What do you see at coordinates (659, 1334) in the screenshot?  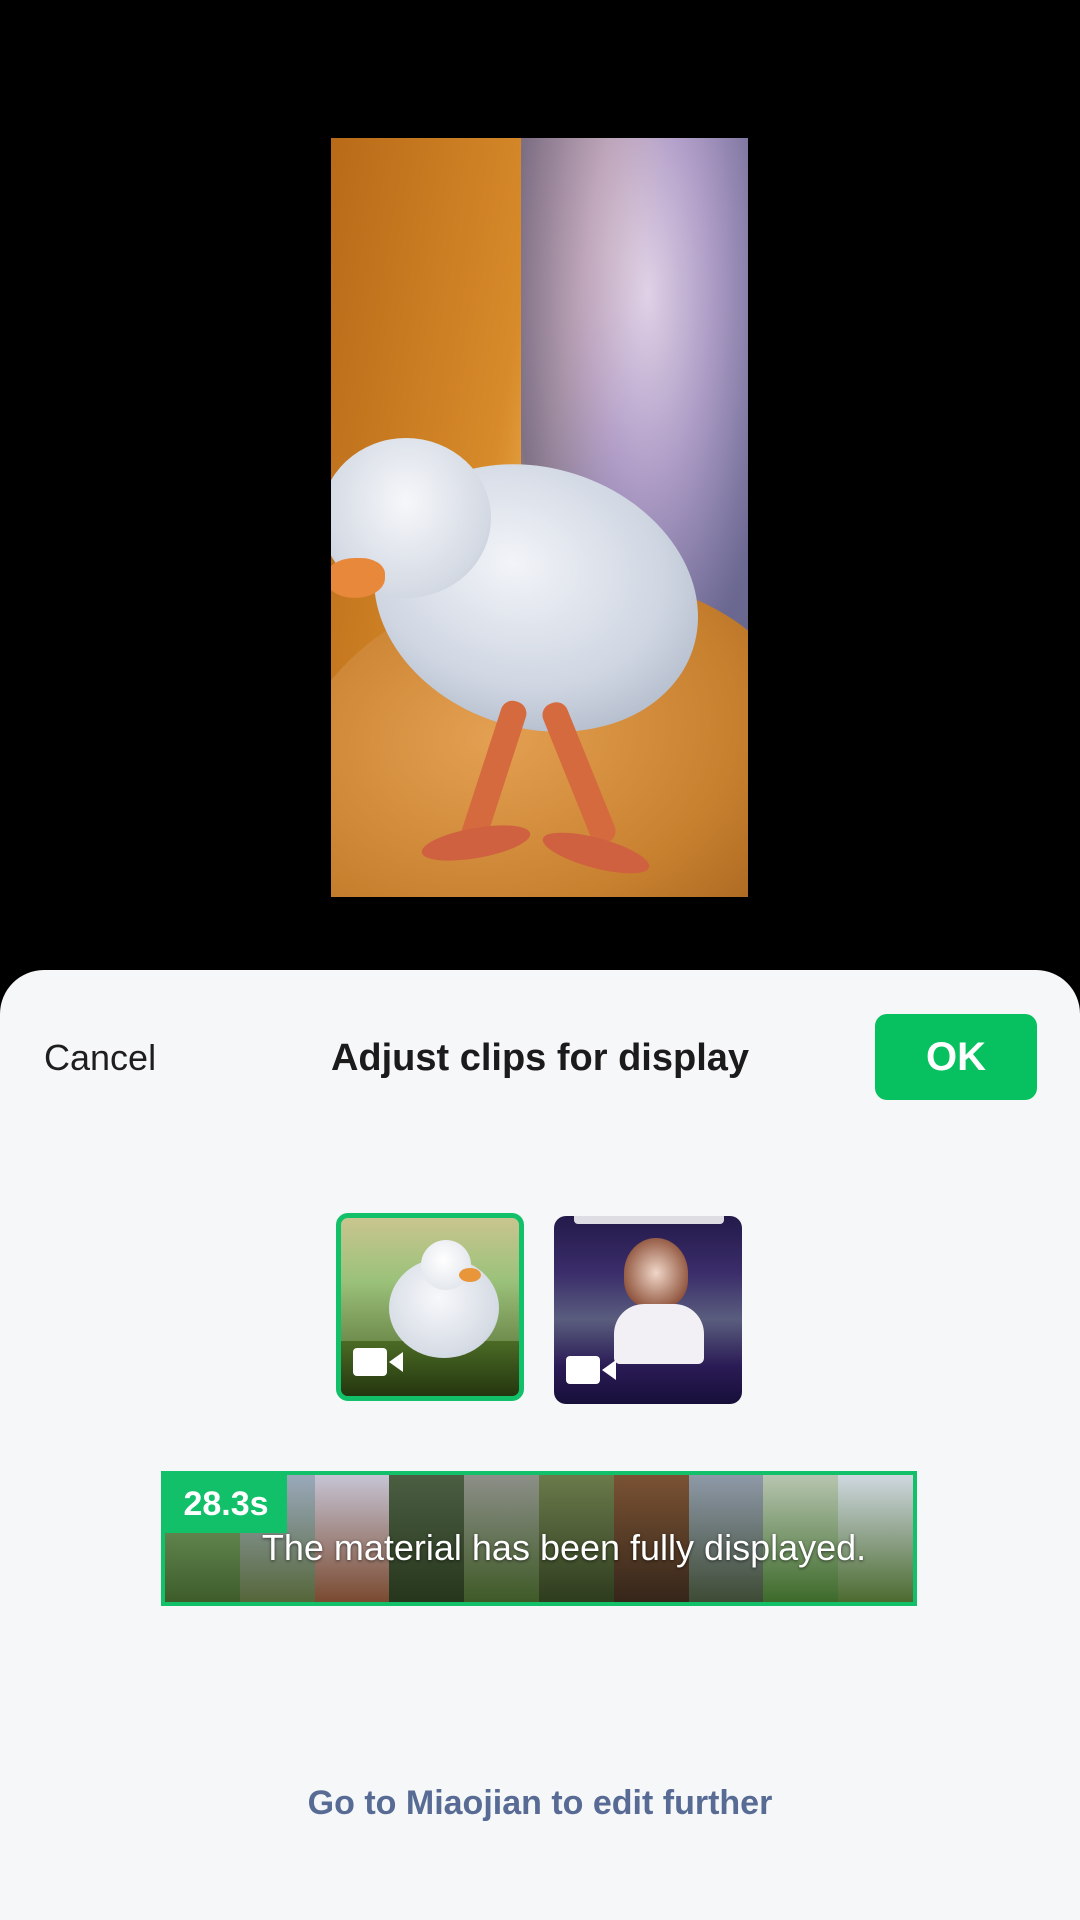 I see `thumbnail-singer-dress` at bounding box center [659, 1334].